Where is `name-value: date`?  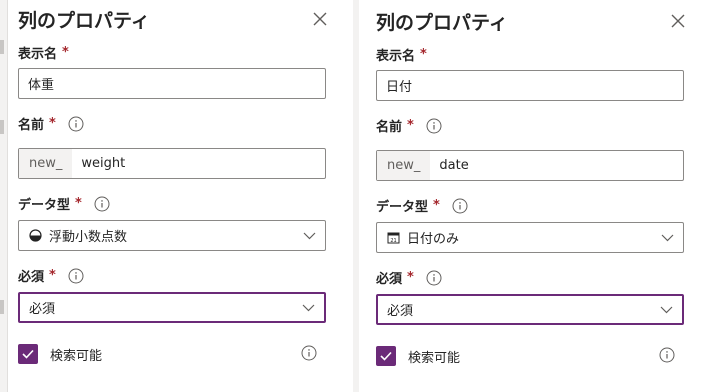
name-value: date is located at coordinates (454, 165).